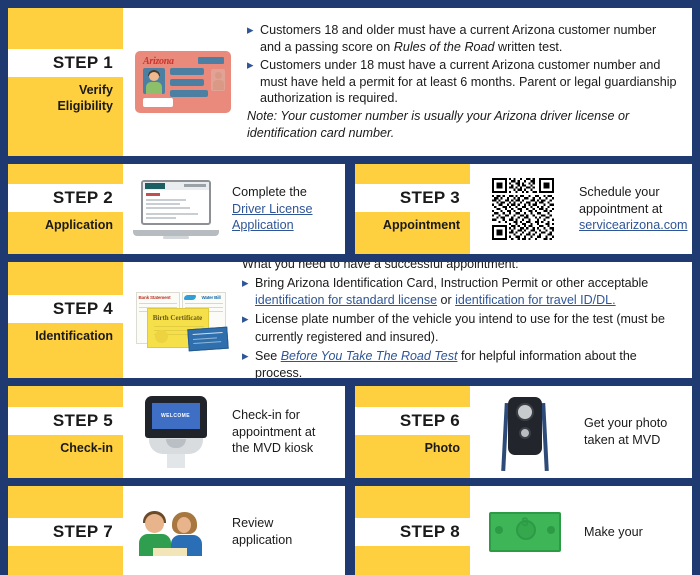  Describe the element at coordinates (82, 198) in the screenshot. I see `step-2-number: STEP 2` at that location.